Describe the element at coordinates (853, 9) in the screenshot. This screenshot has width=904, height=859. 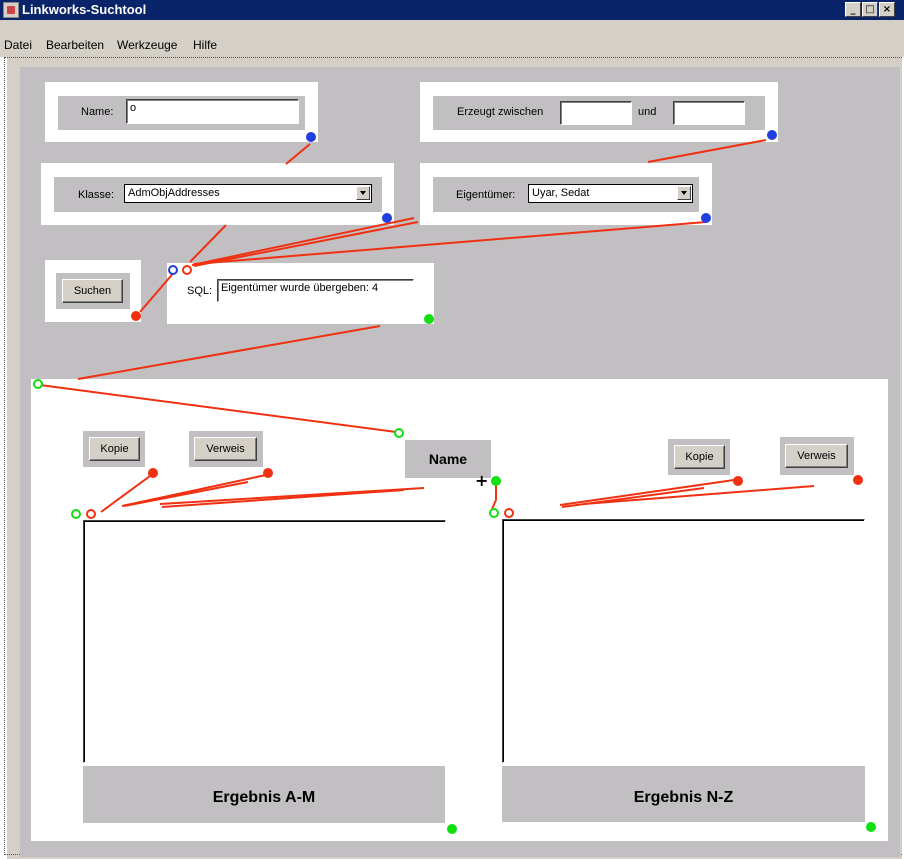
I see `minimize-button: _` at that location.